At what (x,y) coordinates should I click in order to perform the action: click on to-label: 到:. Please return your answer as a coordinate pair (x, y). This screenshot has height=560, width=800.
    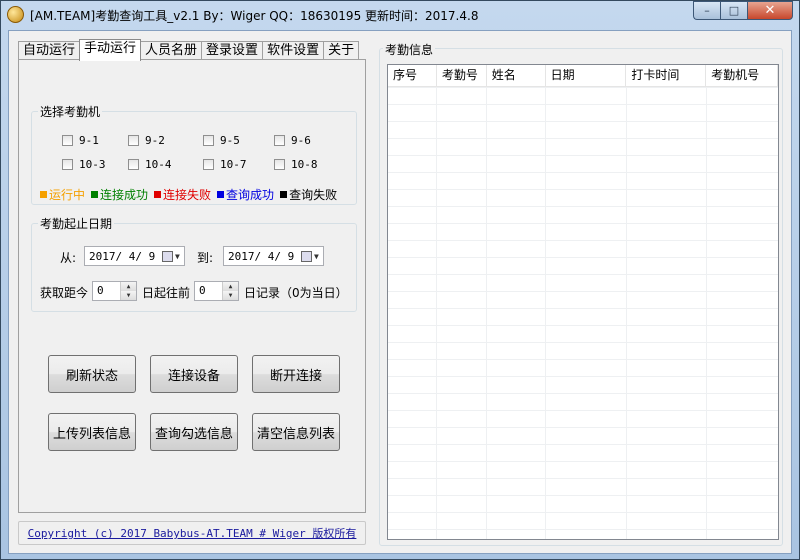
    Looking at the image, I should click on (205, 258).